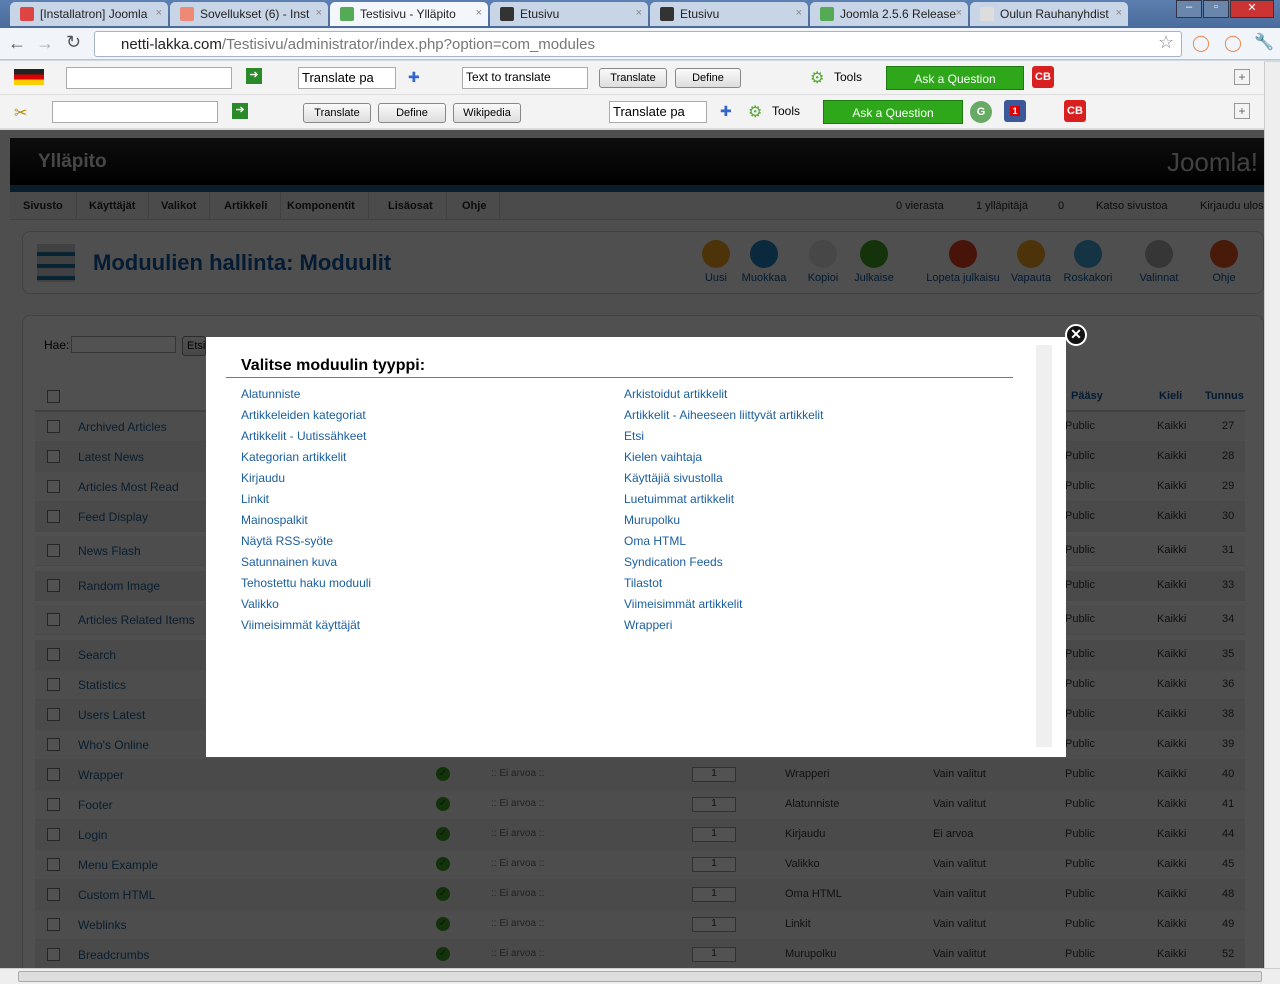 This screenshot has height=984, width=1280. Describe the element at coordinates (101, 775) in the screenshot. I see `module-title-link: Wrapper` at that location.